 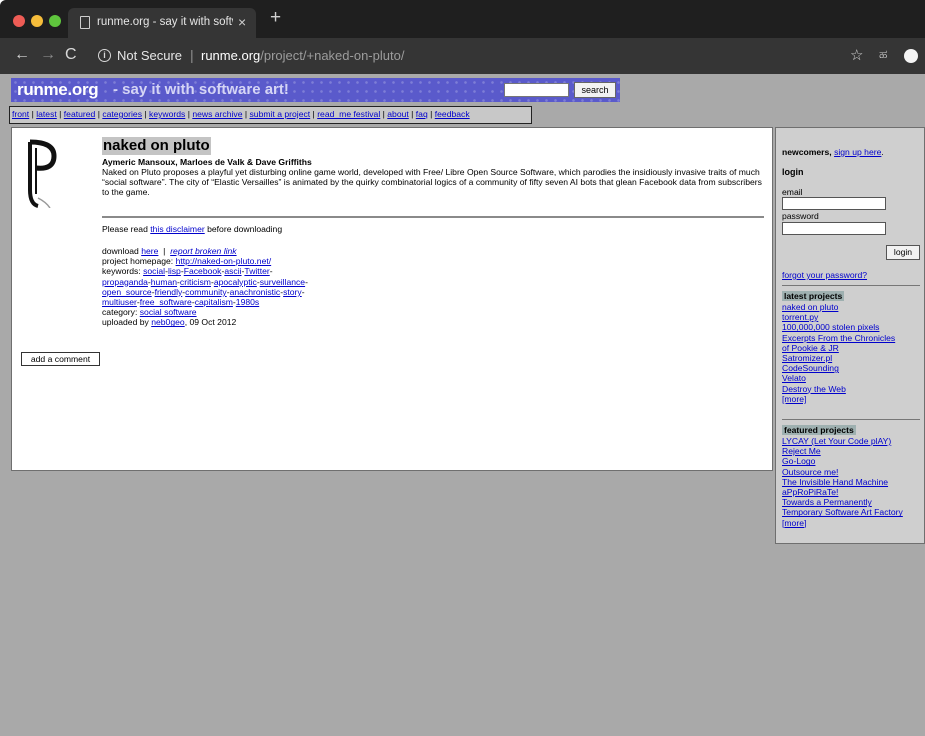 What do you see at coordinates (810, 472) in the screenshot?
I see `list-item: Outsource me!` at bounding box center [810, 472].